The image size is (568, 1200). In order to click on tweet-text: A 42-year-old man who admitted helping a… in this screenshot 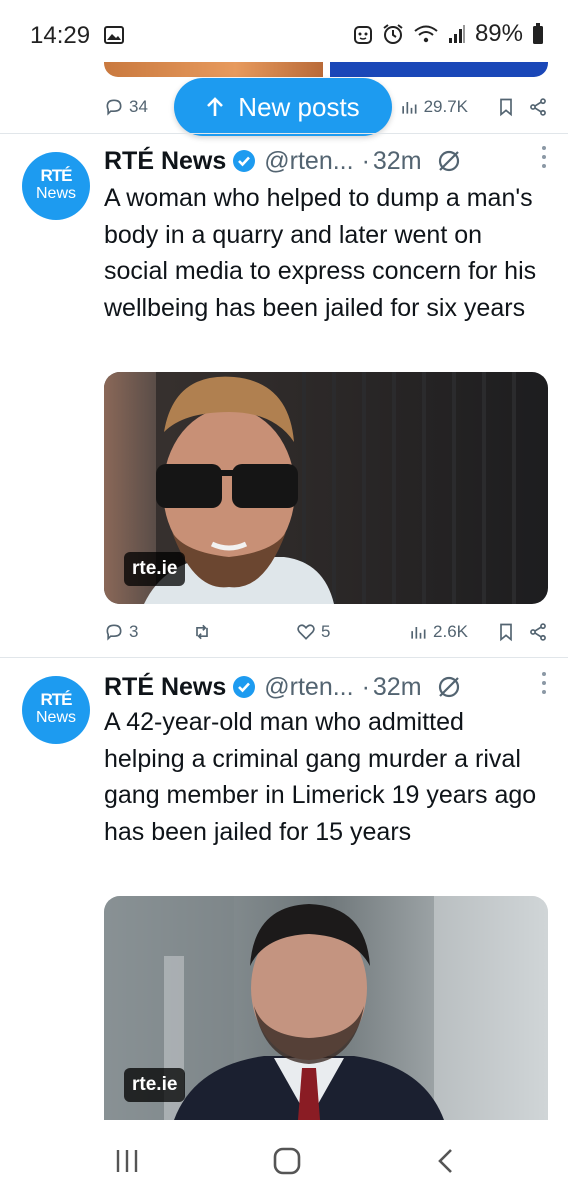, I will do `click(320, 777)`.